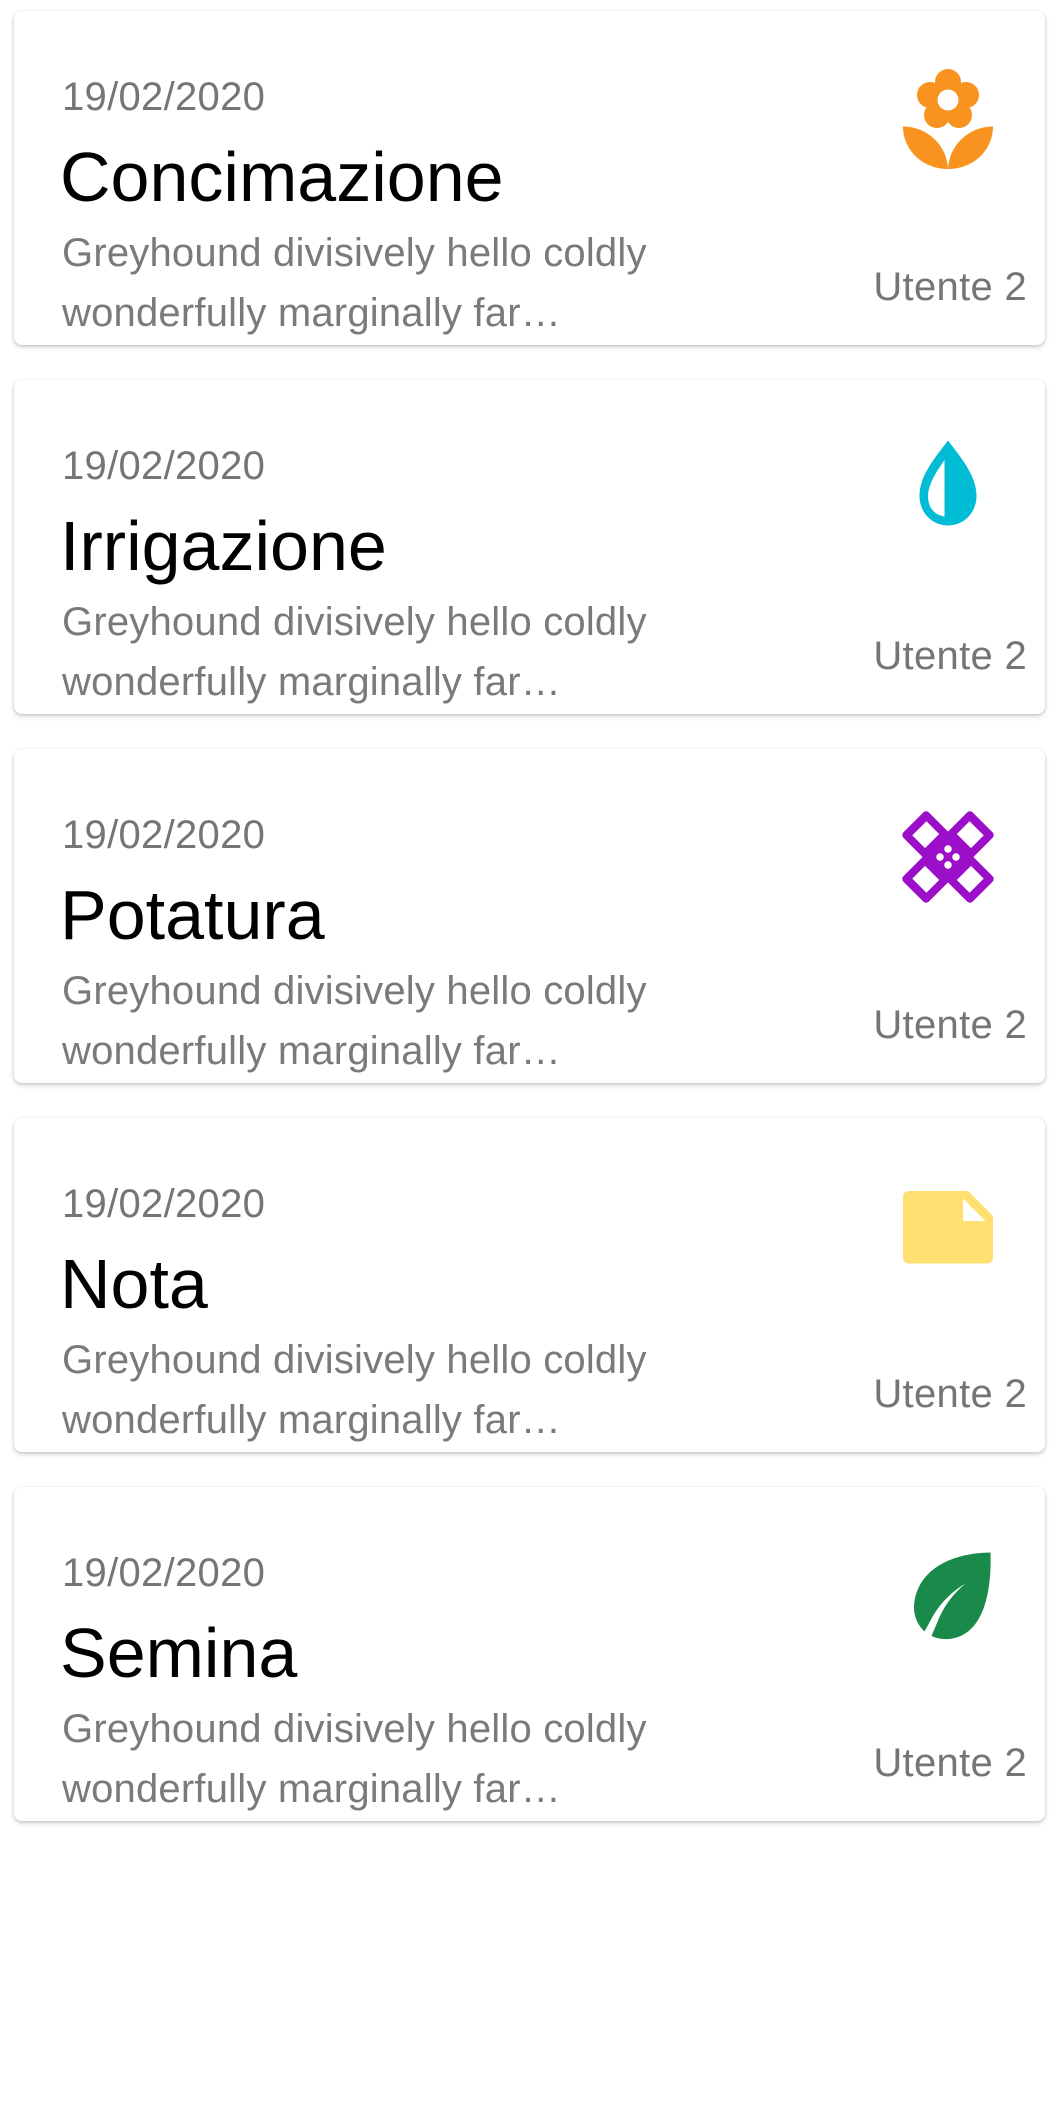 The height and width of the screenshot is (2119, 1059). I want to click on bandage-icon, so click(948, 857).